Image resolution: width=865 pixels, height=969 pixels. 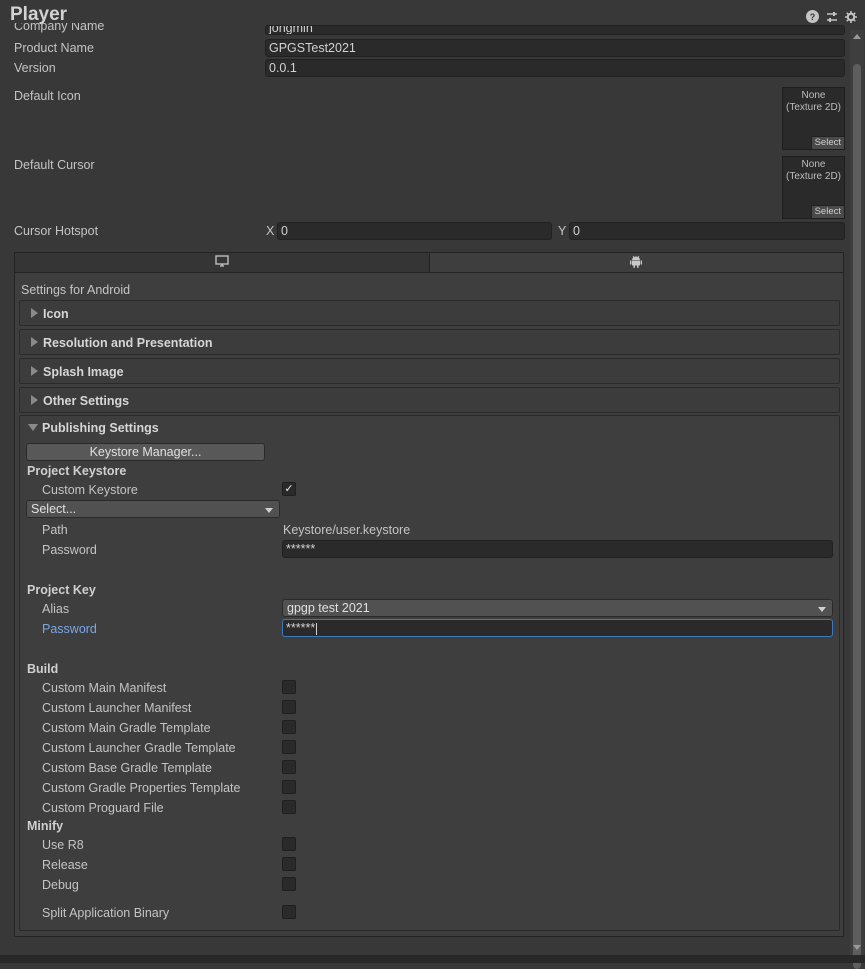 I want to click on text-caret, so click(x=317, y=628).